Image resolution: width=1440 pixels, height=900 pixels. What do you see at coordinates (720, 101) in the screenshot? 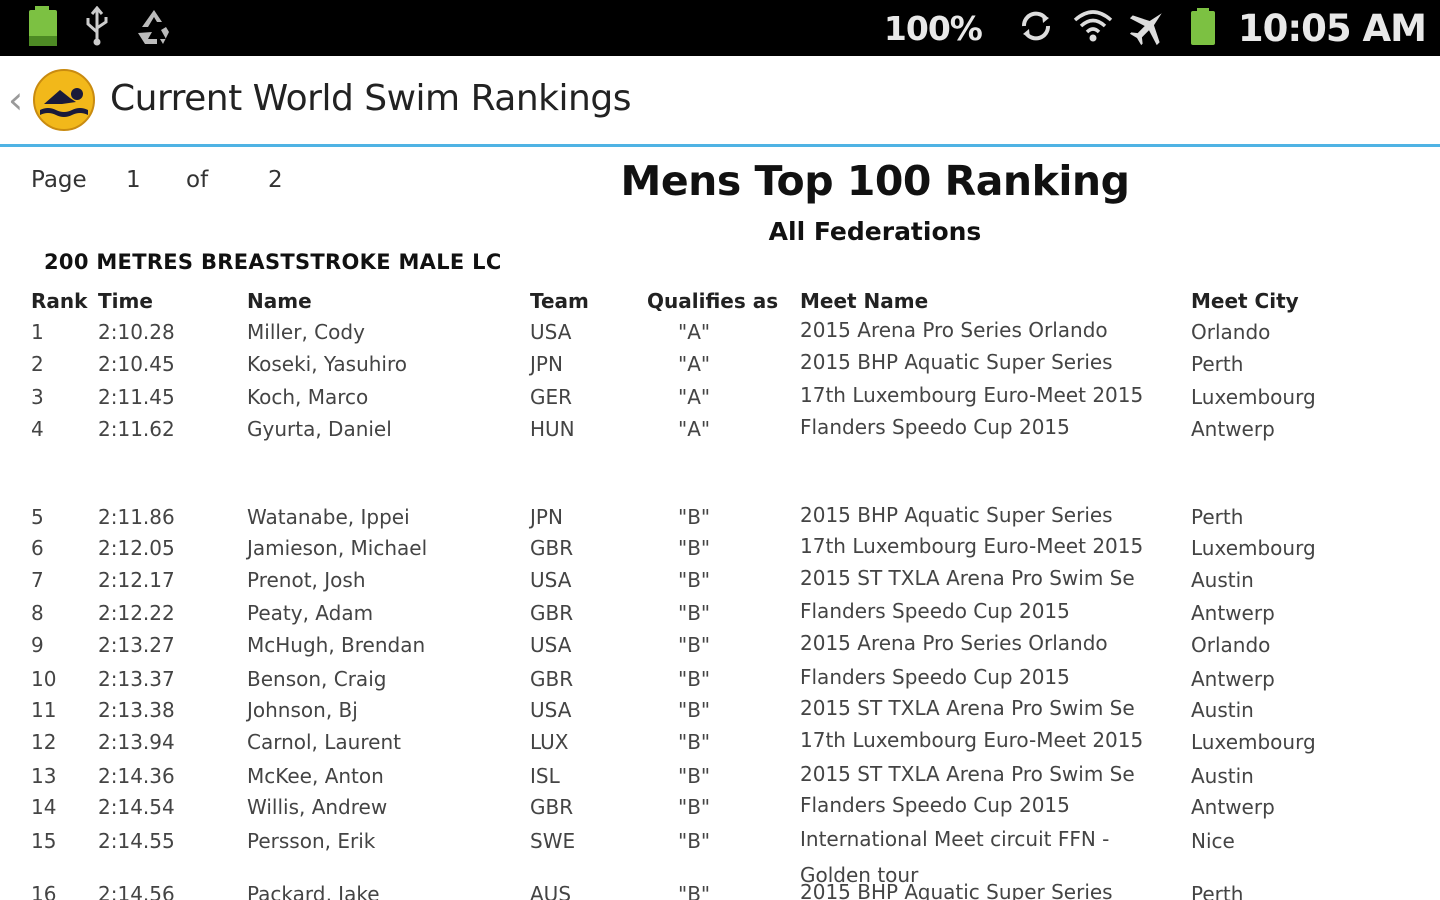
I see `action-bar: ‹ Current World Swim Rankings` at bounding box center [720, 101].